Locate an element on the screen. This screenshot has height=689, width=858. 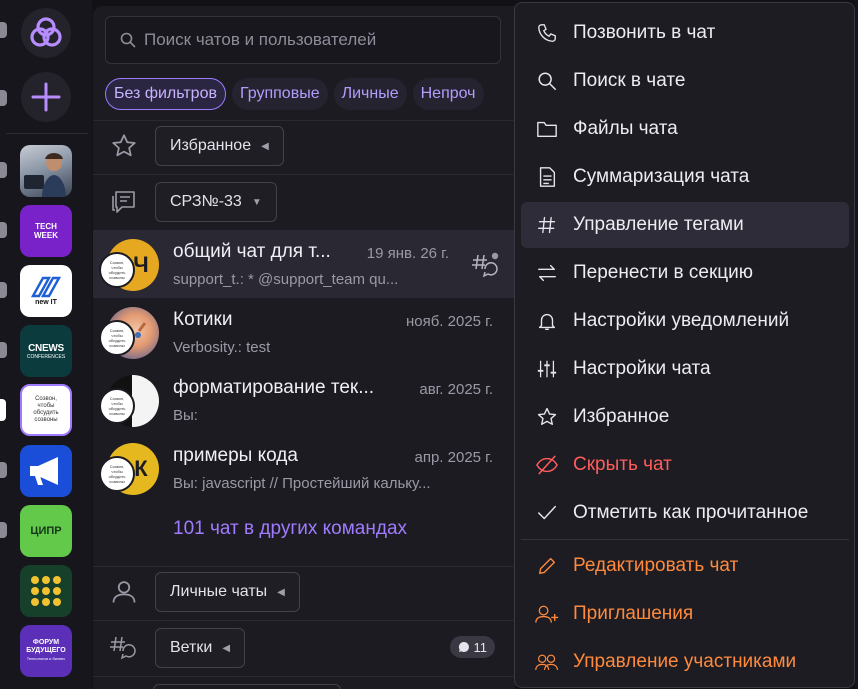
menu-divider is located at coordinates (685, 539).